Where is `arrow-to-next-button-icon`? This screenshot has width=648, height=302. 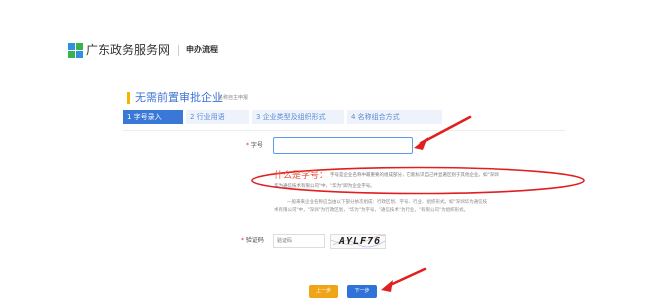
arrow-to-next-button-icon is located at coordinates (404, 279).